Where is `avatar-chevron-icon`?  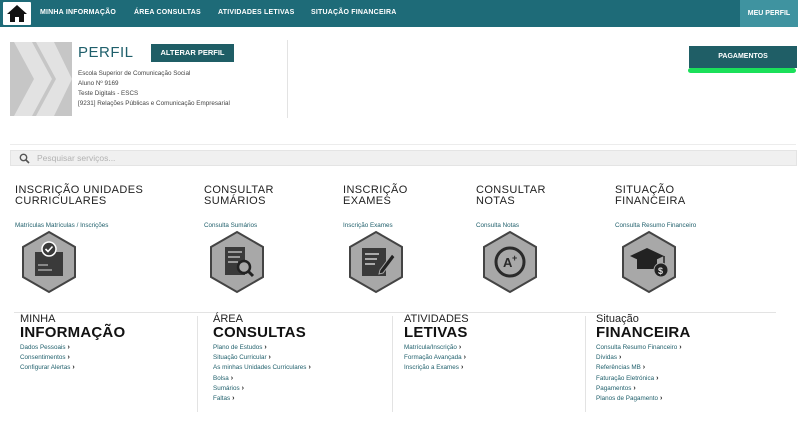
avatar-chevron-icon is located at coordinates (43, 79).